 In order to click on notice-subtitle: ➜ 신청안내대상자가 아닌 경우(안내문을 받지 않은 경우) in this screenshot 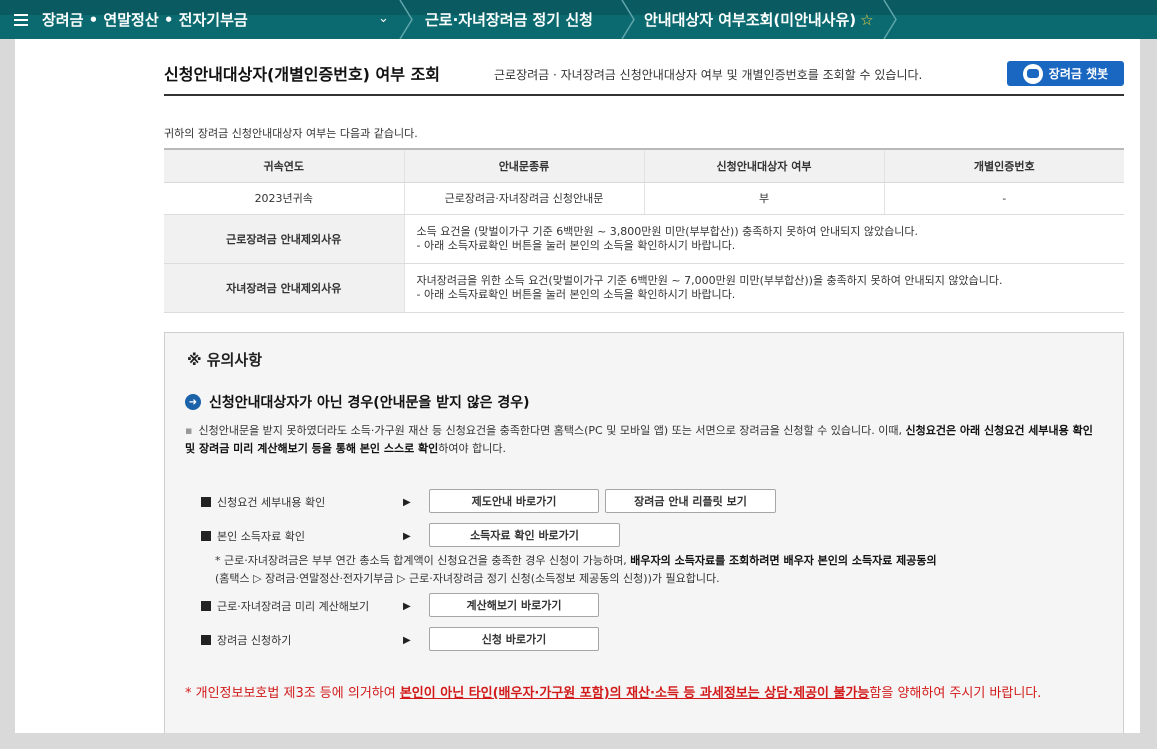, I will do `click(357, 402)`.